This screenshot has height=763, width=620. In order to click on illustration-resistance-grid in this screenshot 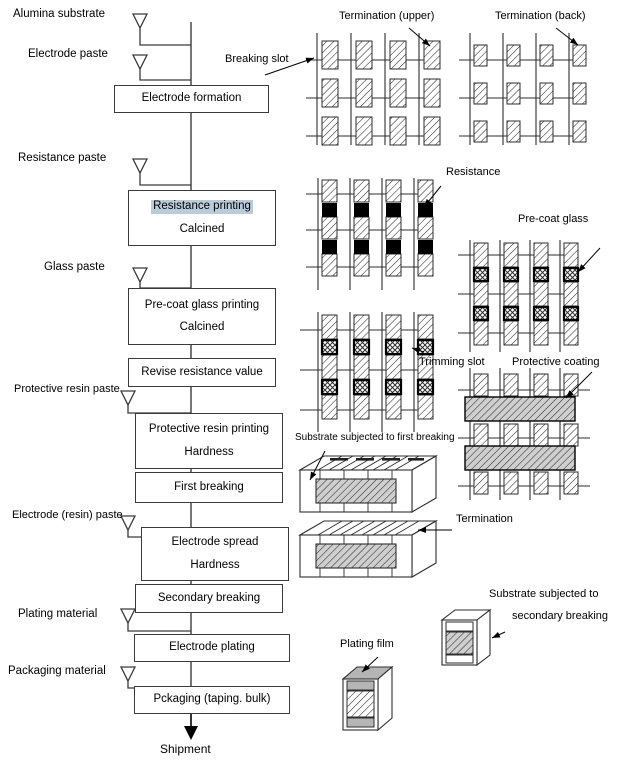, I will do `click(374, 234)`.